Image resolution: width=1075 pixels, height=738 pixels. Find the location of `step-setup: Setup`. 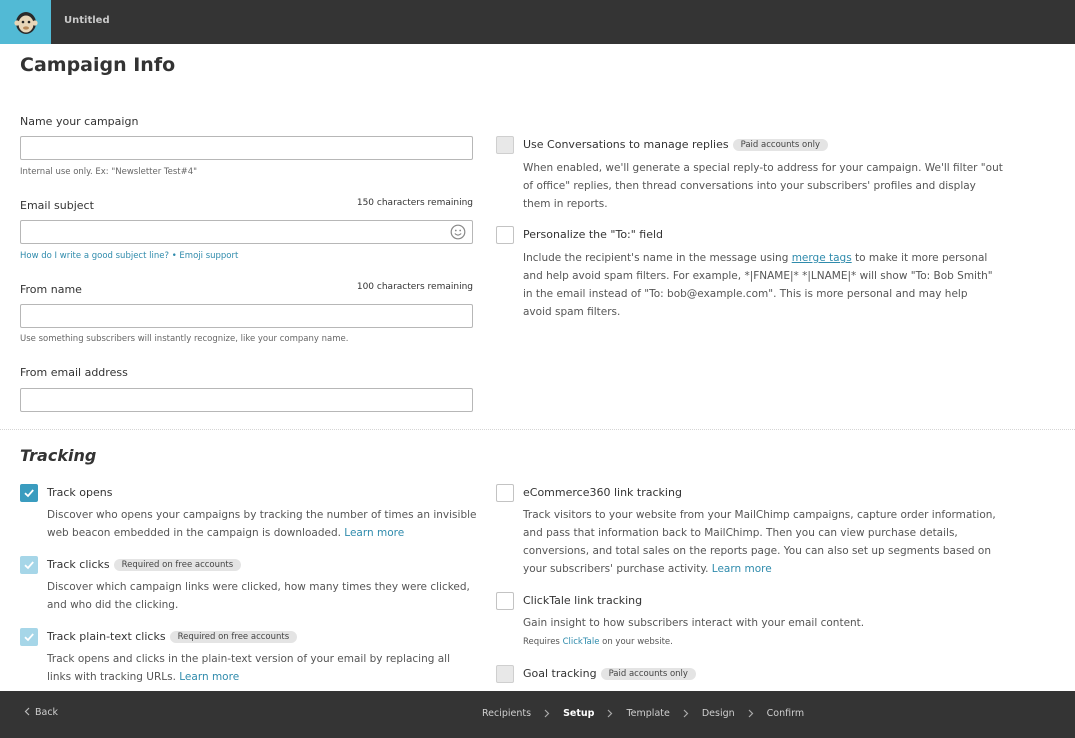

step-setup: Setup is located at coordinates (578, 713).